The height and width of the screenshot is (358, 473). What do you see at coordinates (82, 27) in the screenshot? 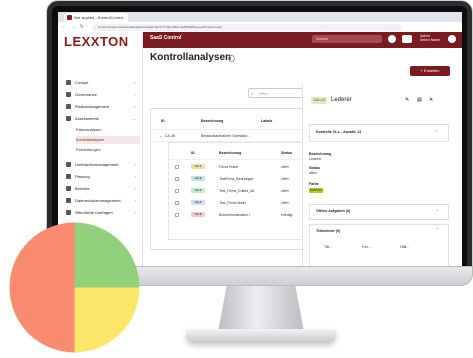
I see `reload-icon: ↻` at bounding box center [82, 27].